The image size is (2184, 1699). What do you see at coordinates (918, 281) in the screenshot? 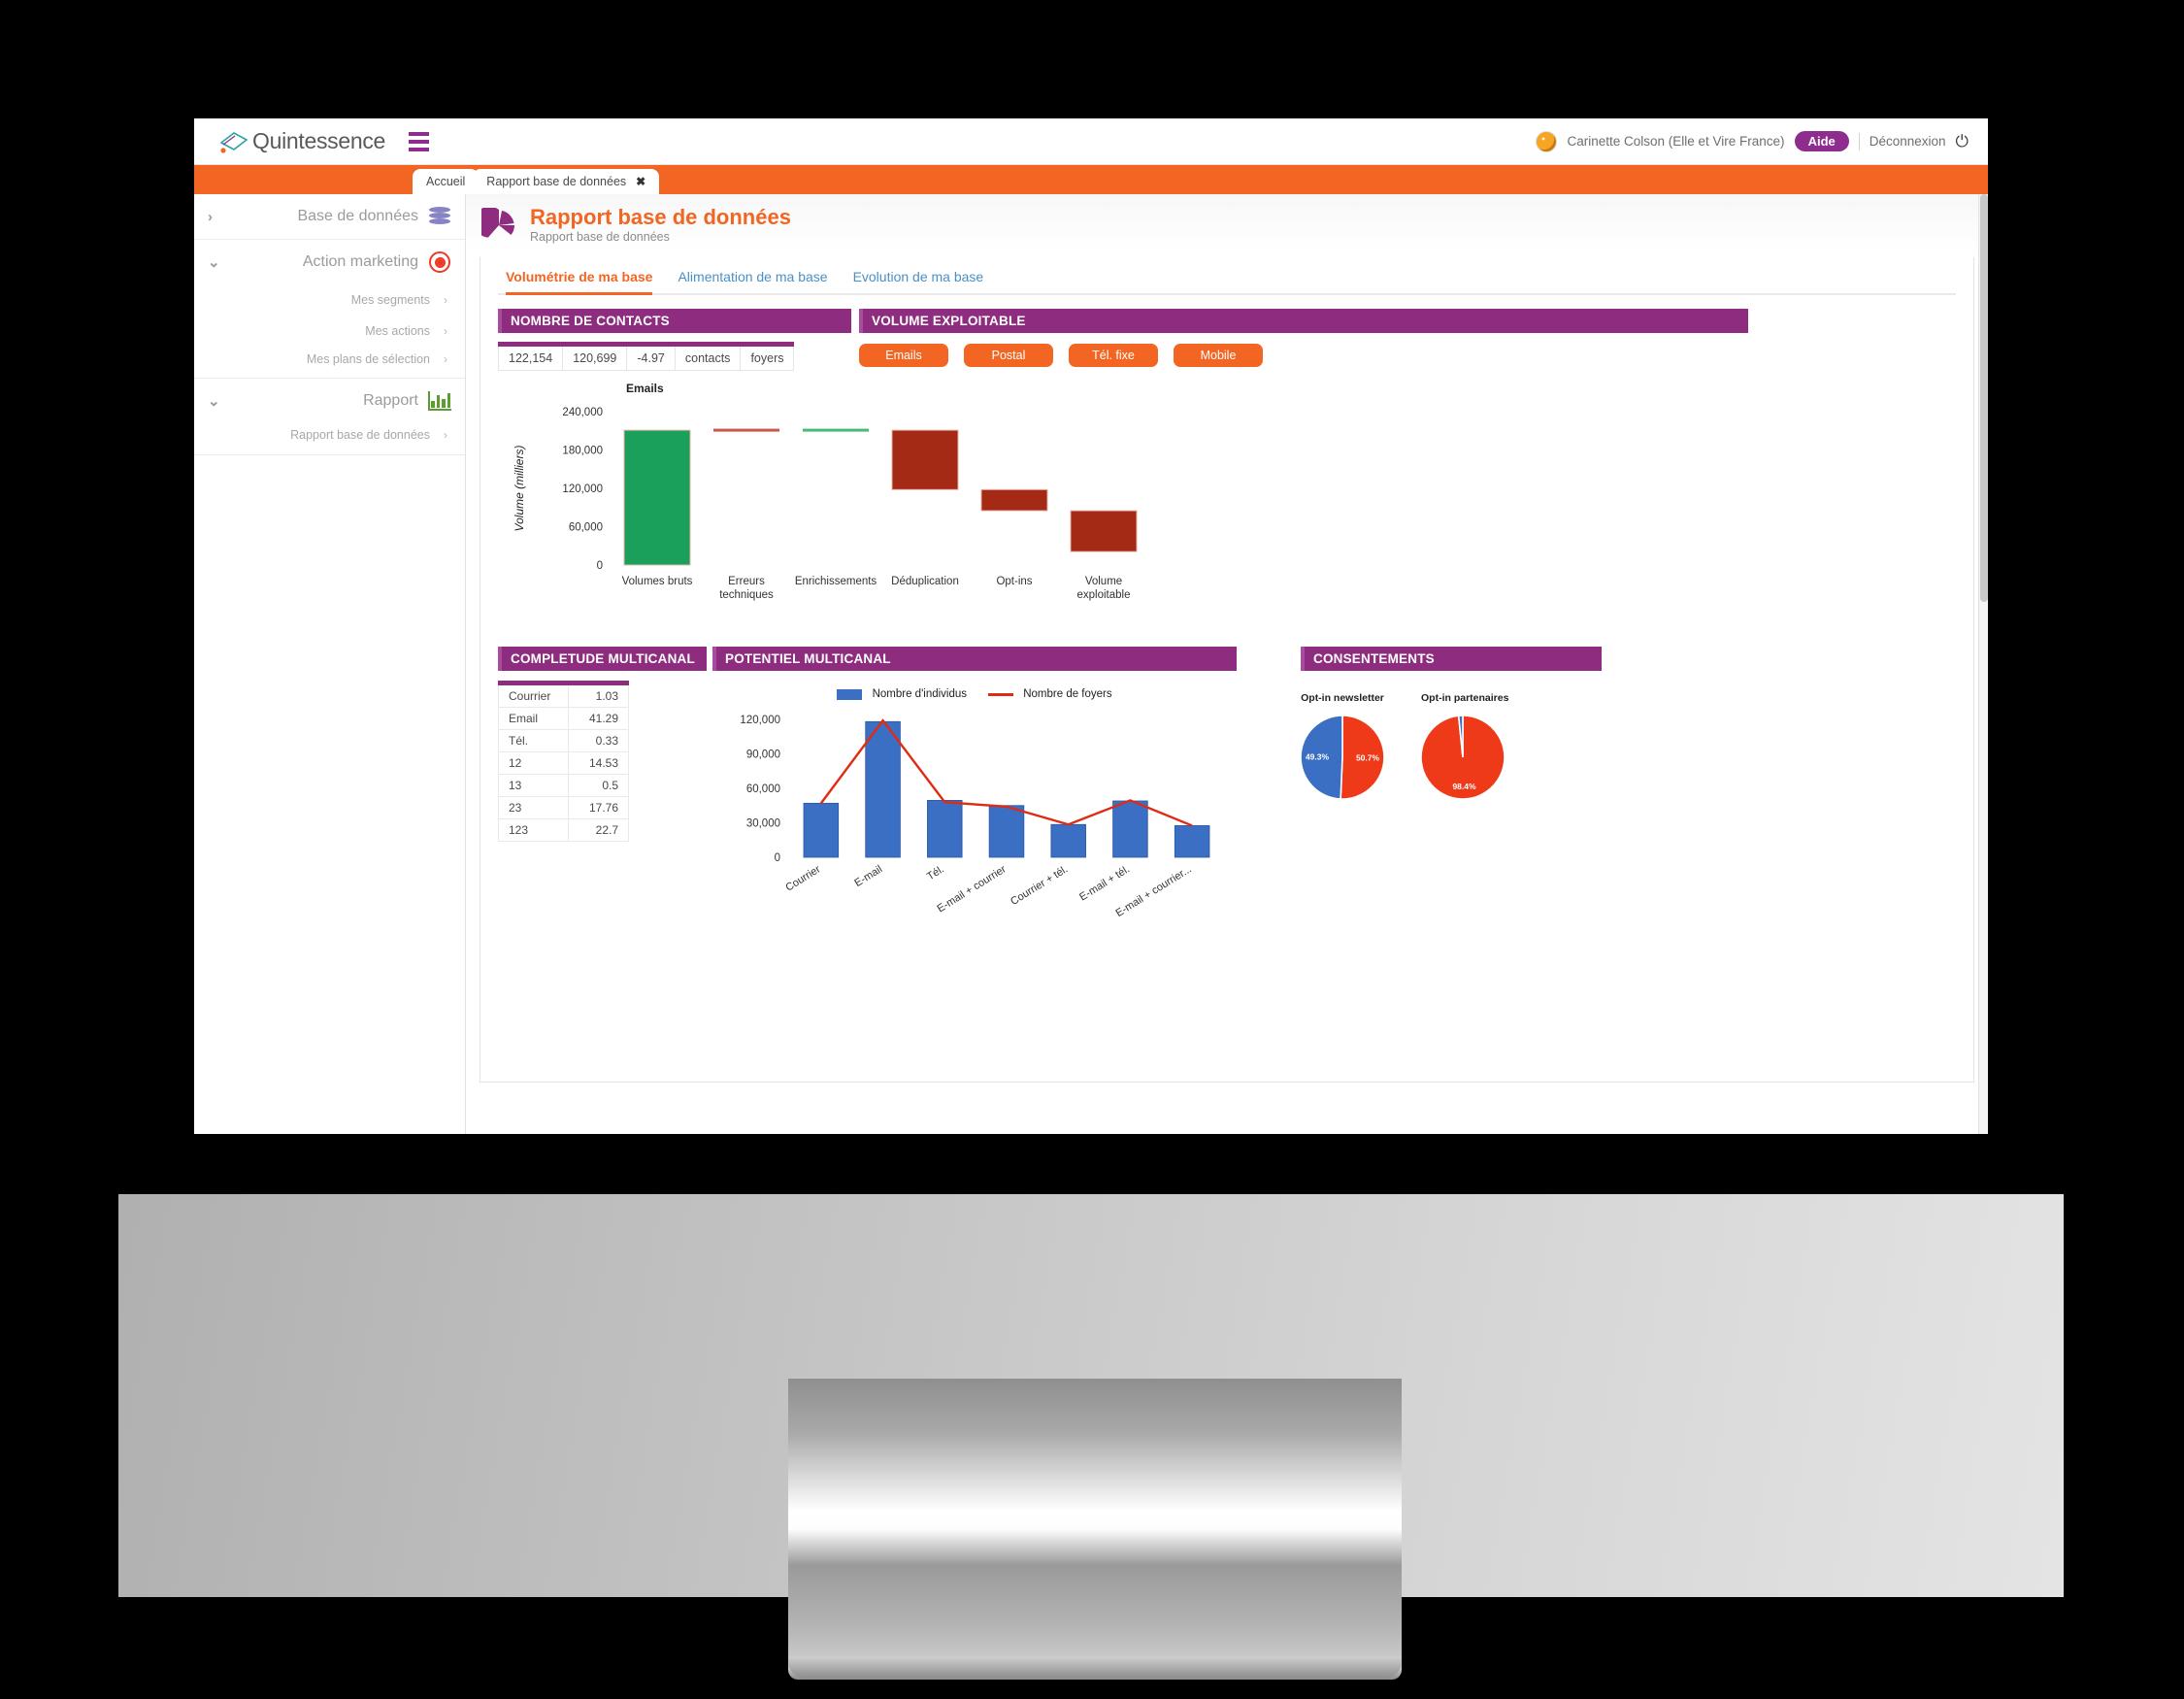
I see `tab-evolution: Evolution de ma base` at bounding box center [918, 281].